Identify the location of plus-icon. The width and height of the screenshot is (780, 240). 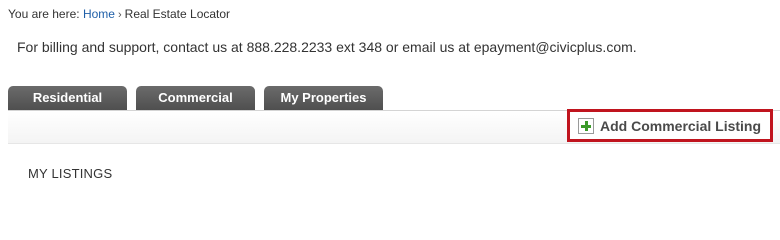
(586, 125).